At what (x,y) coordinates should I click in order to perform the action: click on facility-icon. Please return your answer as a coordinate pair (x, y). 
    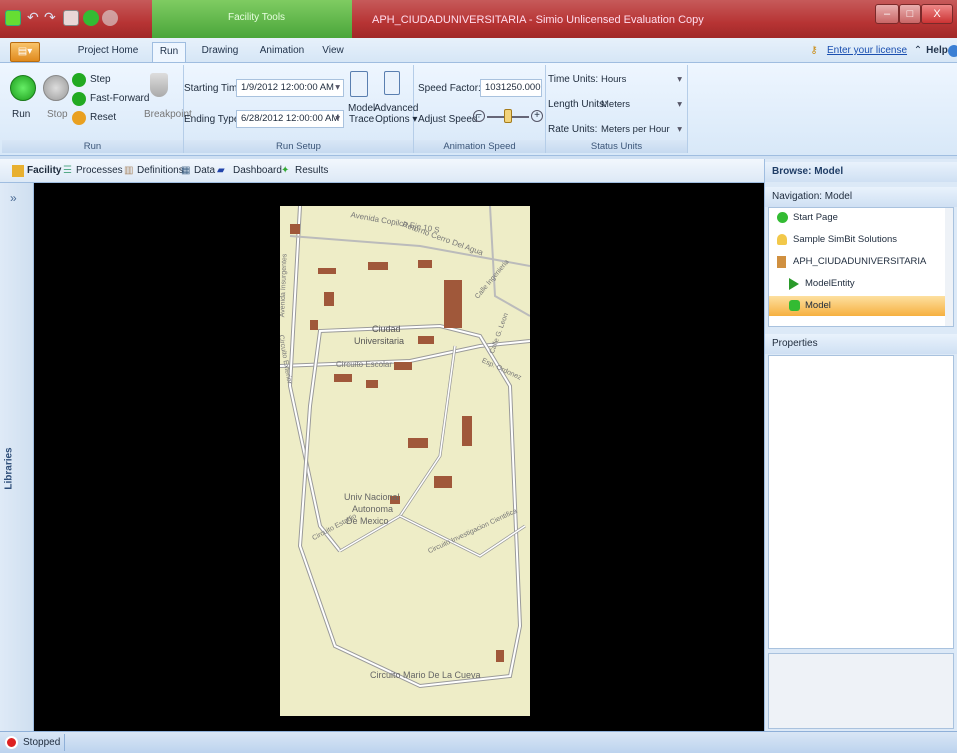
    Looking at the image, I should click on (18, 171).